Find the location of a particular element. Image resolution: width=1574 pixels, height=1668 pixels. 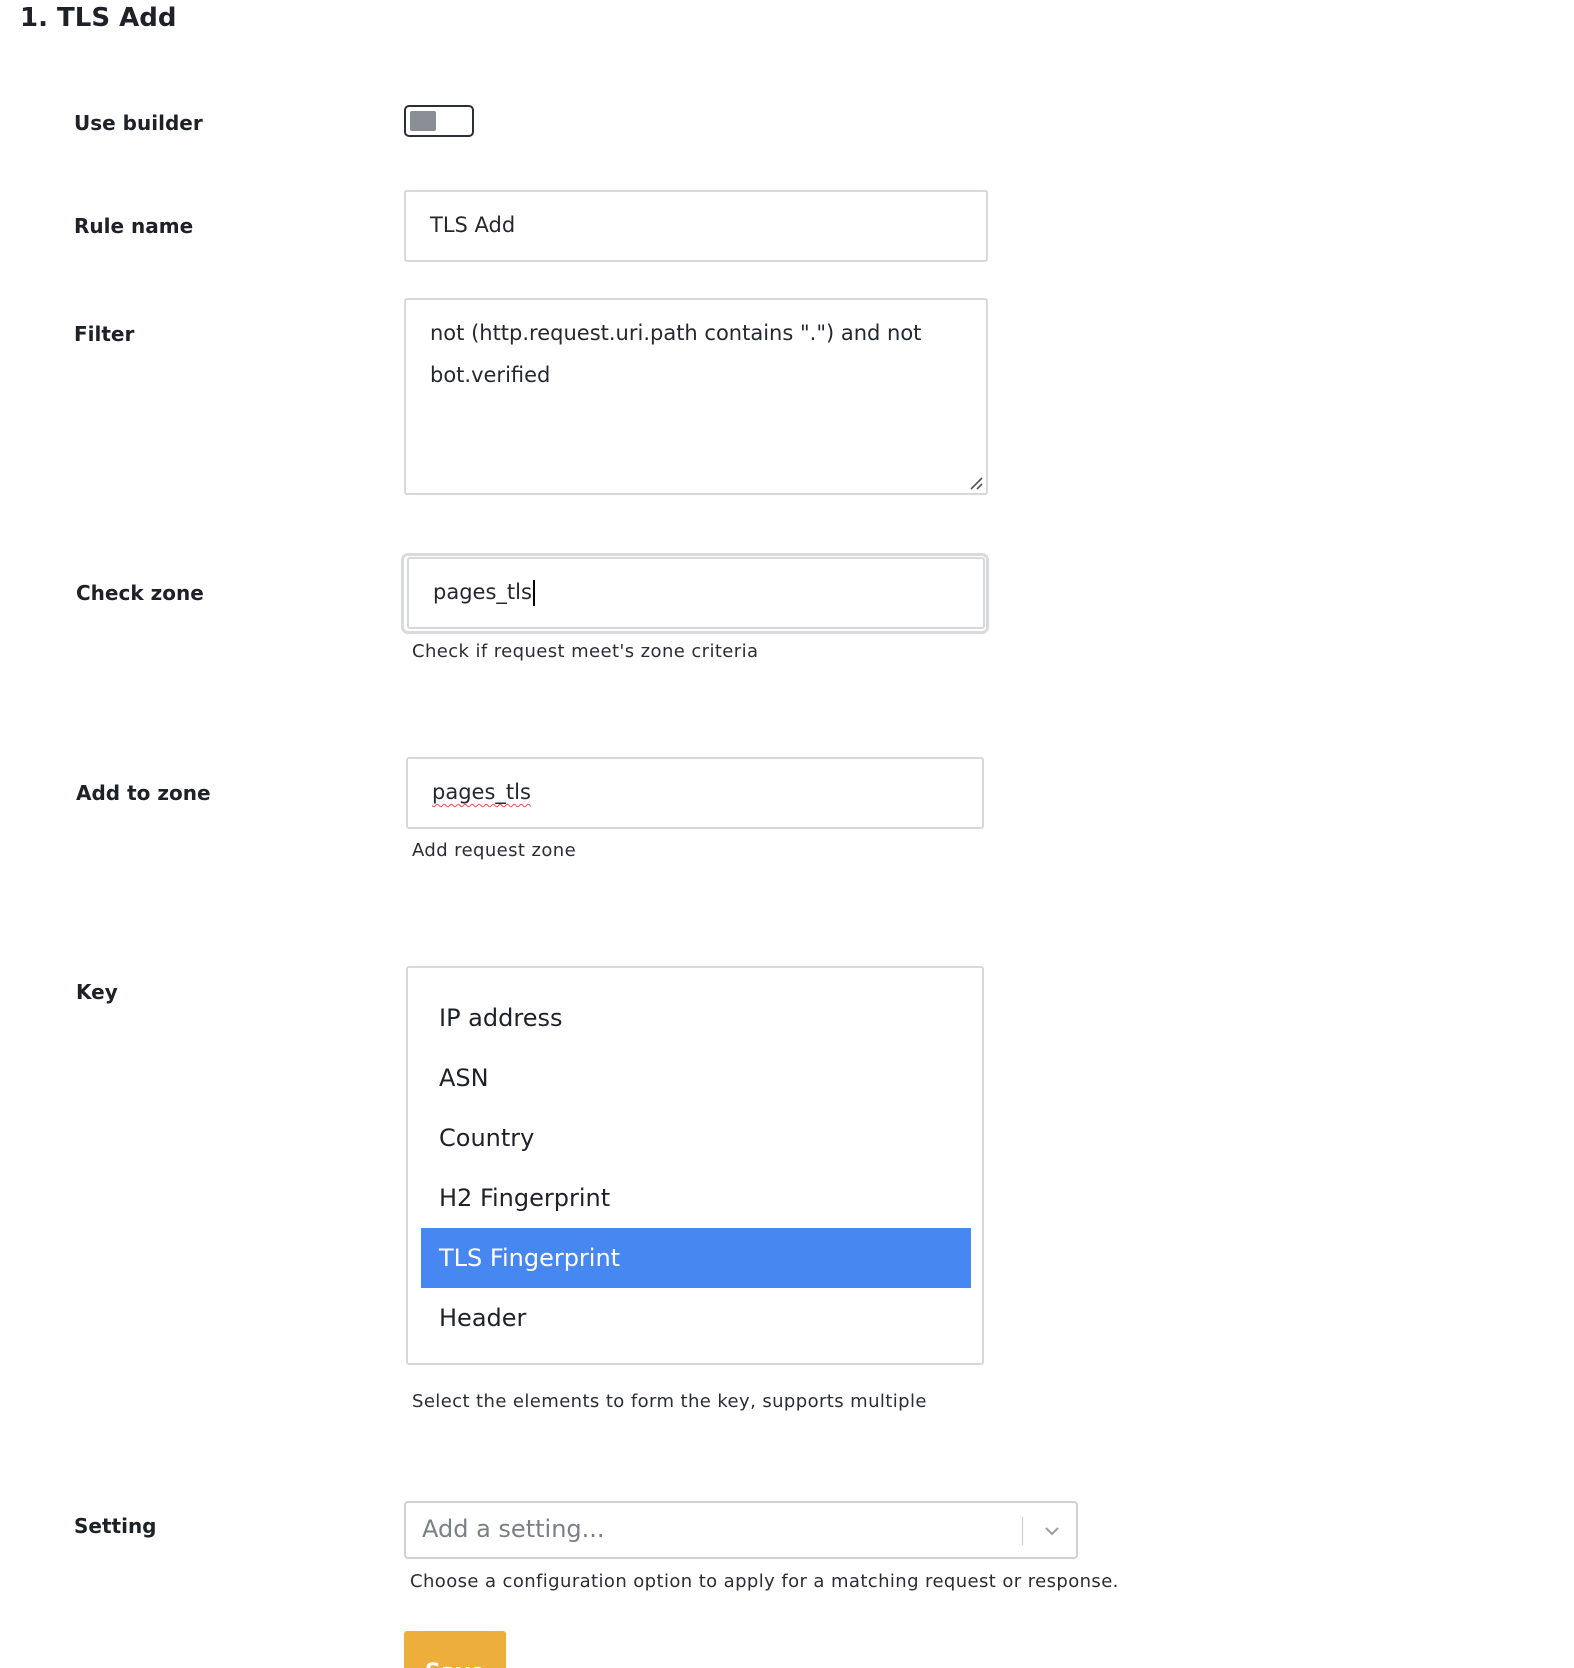

add-to-zone-input: pages_tls is located at coordinates (695, 793).